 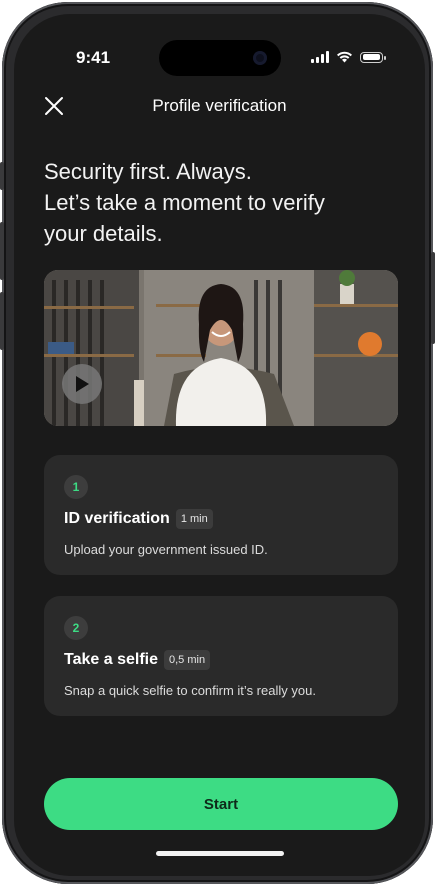 What do you see at coordinates (221, 804) in the screenshot?
I see `start-button: Start` at bounding box center [221, 804].